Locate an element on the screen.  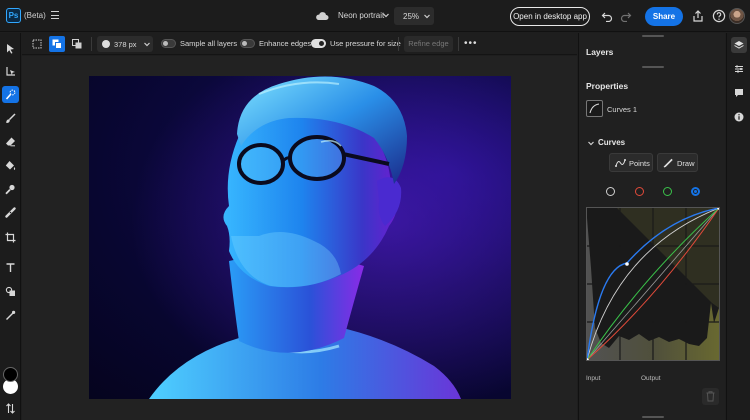
open-in-desktop-app-button: Open in desktop app is located at coordinates (550, 16).